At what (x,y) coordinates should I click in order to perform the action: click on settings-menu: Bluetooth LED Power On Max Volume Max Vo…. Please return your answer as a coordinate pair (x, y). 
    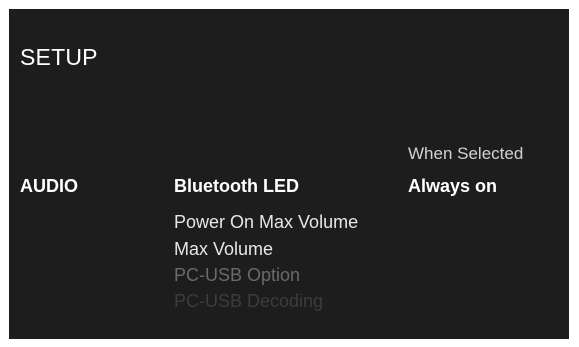
    Looking at the image, I should click on (266, 242).